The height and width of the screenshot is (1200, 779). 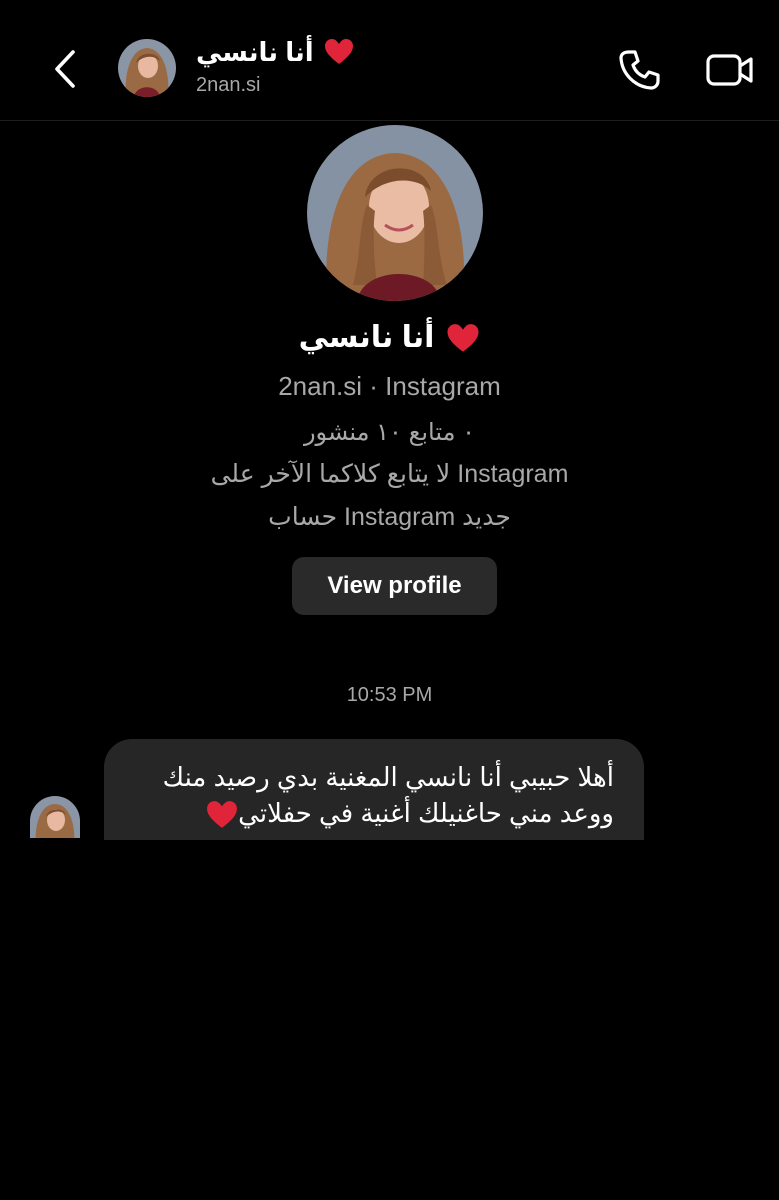 What do you see at coordinates (366, 337) in the screenshot?
I see `profile-name-text: أنا نانسي` at bounding box center [366, 337].